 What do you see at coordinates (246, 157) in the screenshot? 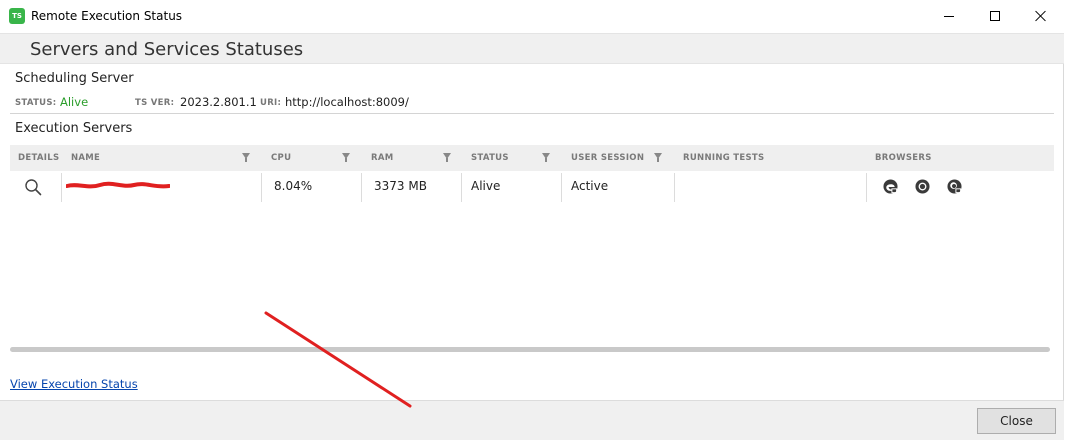
I see `name-filter-icon` at bounding box center [246, 157].